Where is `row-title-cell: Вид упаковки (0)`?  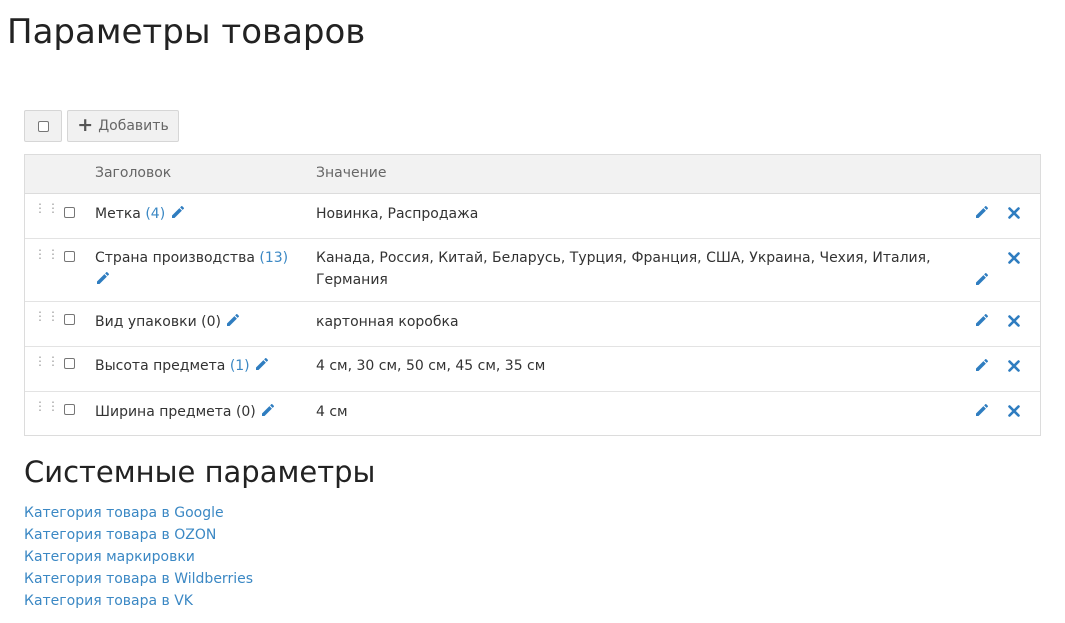
row-title-cell: Вид упаковки (0) is located at coordinates (197, 322).